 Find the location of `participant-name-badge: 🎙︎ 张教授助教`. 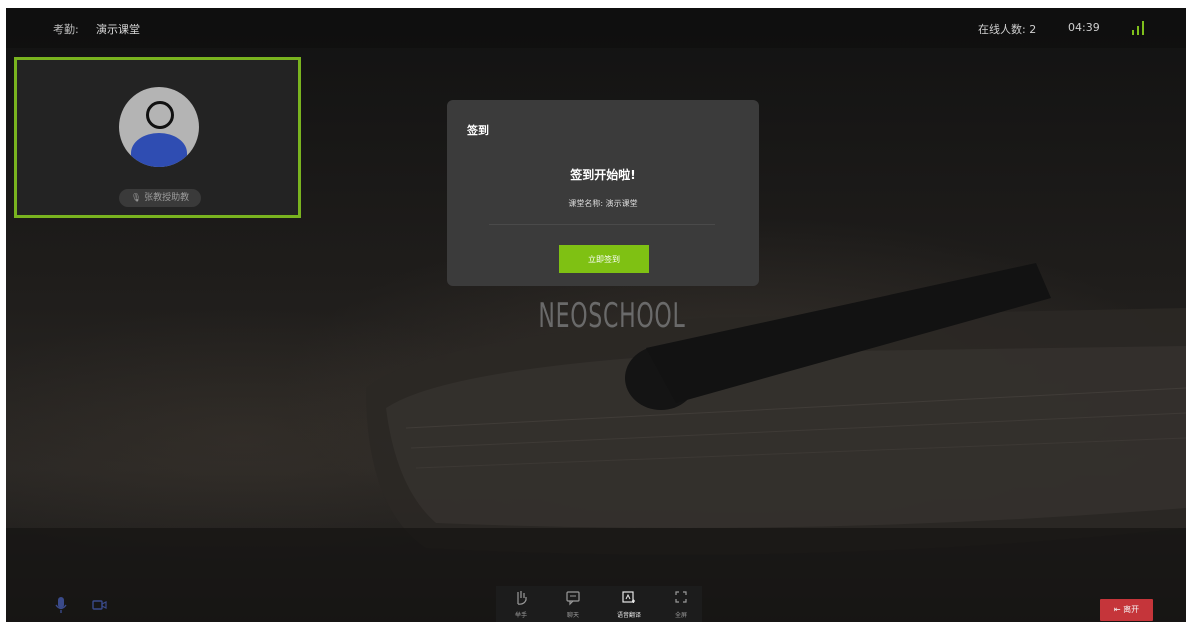

participant-name-badge: 🎙︎ 张教授助教 is located at coordinates (160, 198).